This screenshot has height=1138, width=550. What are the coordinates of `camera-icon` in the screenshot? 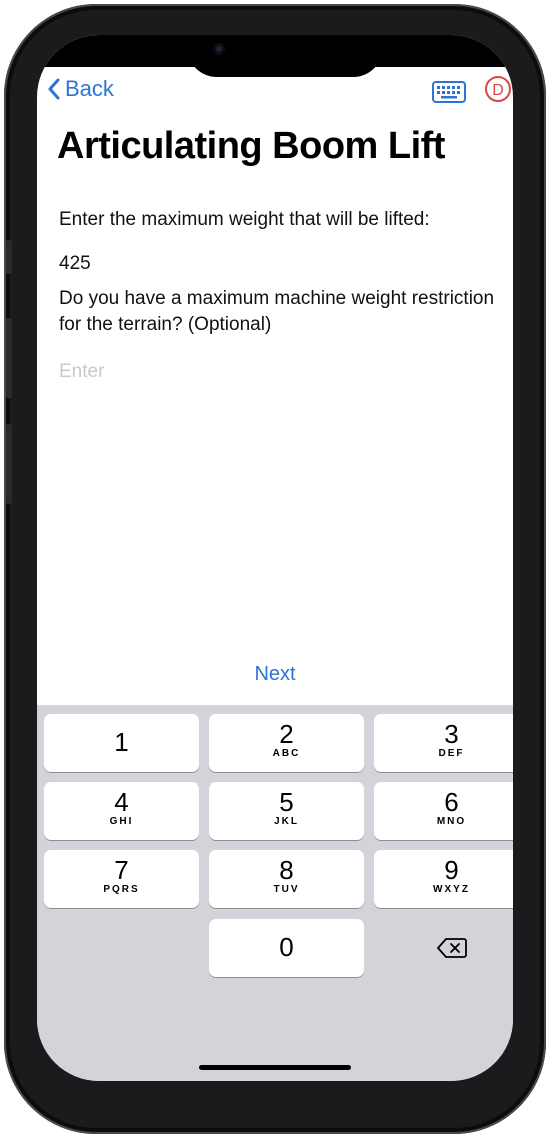 It's located at (219, 49).